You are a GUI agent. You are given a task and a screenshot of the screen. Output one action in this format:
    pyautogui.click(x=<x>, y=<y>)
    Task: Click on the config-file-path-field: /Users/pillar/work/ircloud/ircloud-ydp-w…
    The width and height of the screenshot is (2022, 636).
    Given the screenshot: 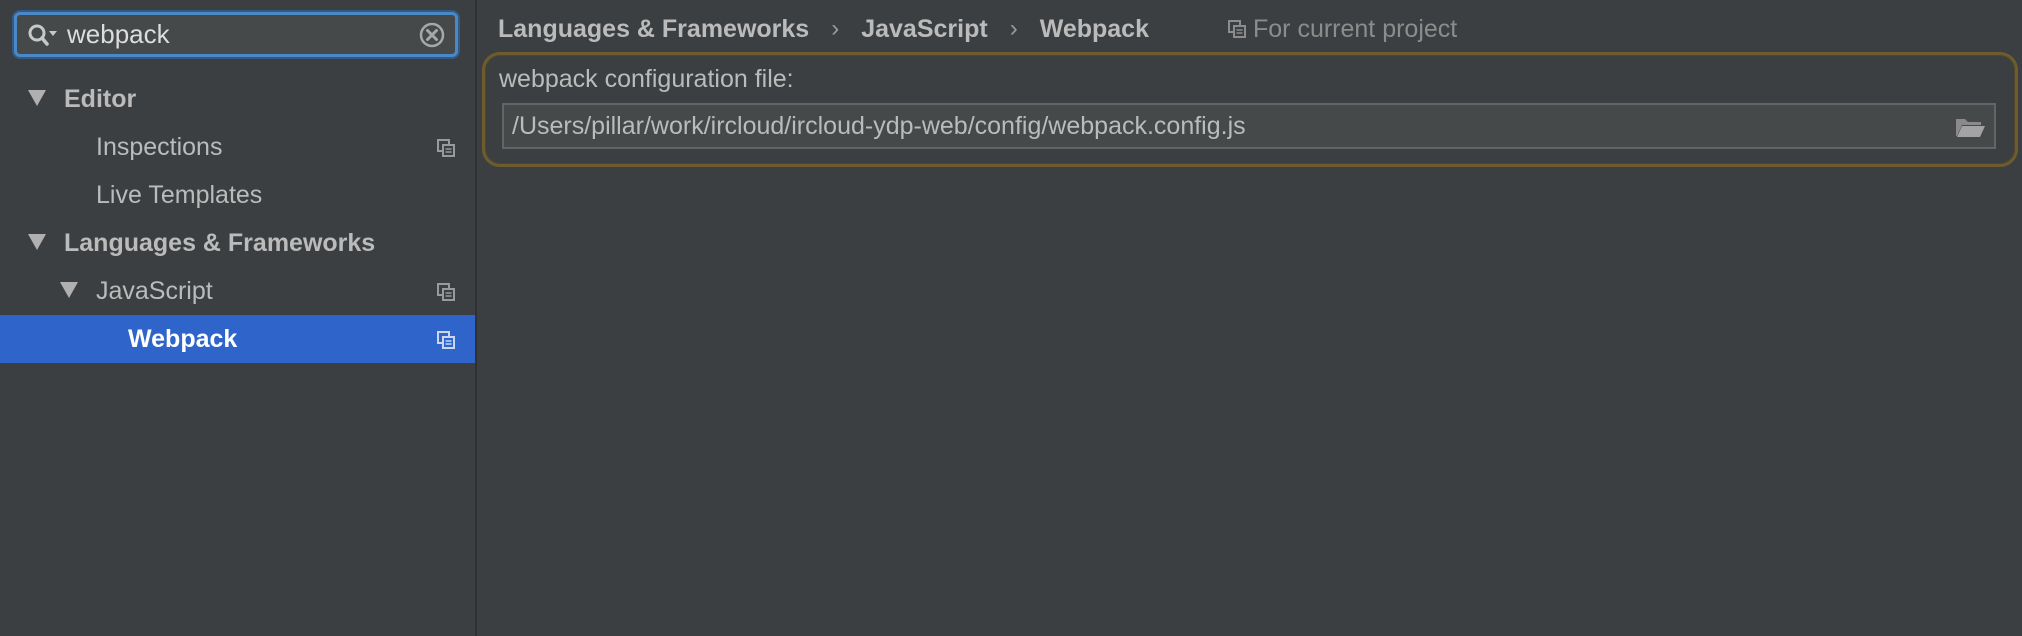 What is the action you would take?
    pyautogui.click(x=1249, y=126)
    